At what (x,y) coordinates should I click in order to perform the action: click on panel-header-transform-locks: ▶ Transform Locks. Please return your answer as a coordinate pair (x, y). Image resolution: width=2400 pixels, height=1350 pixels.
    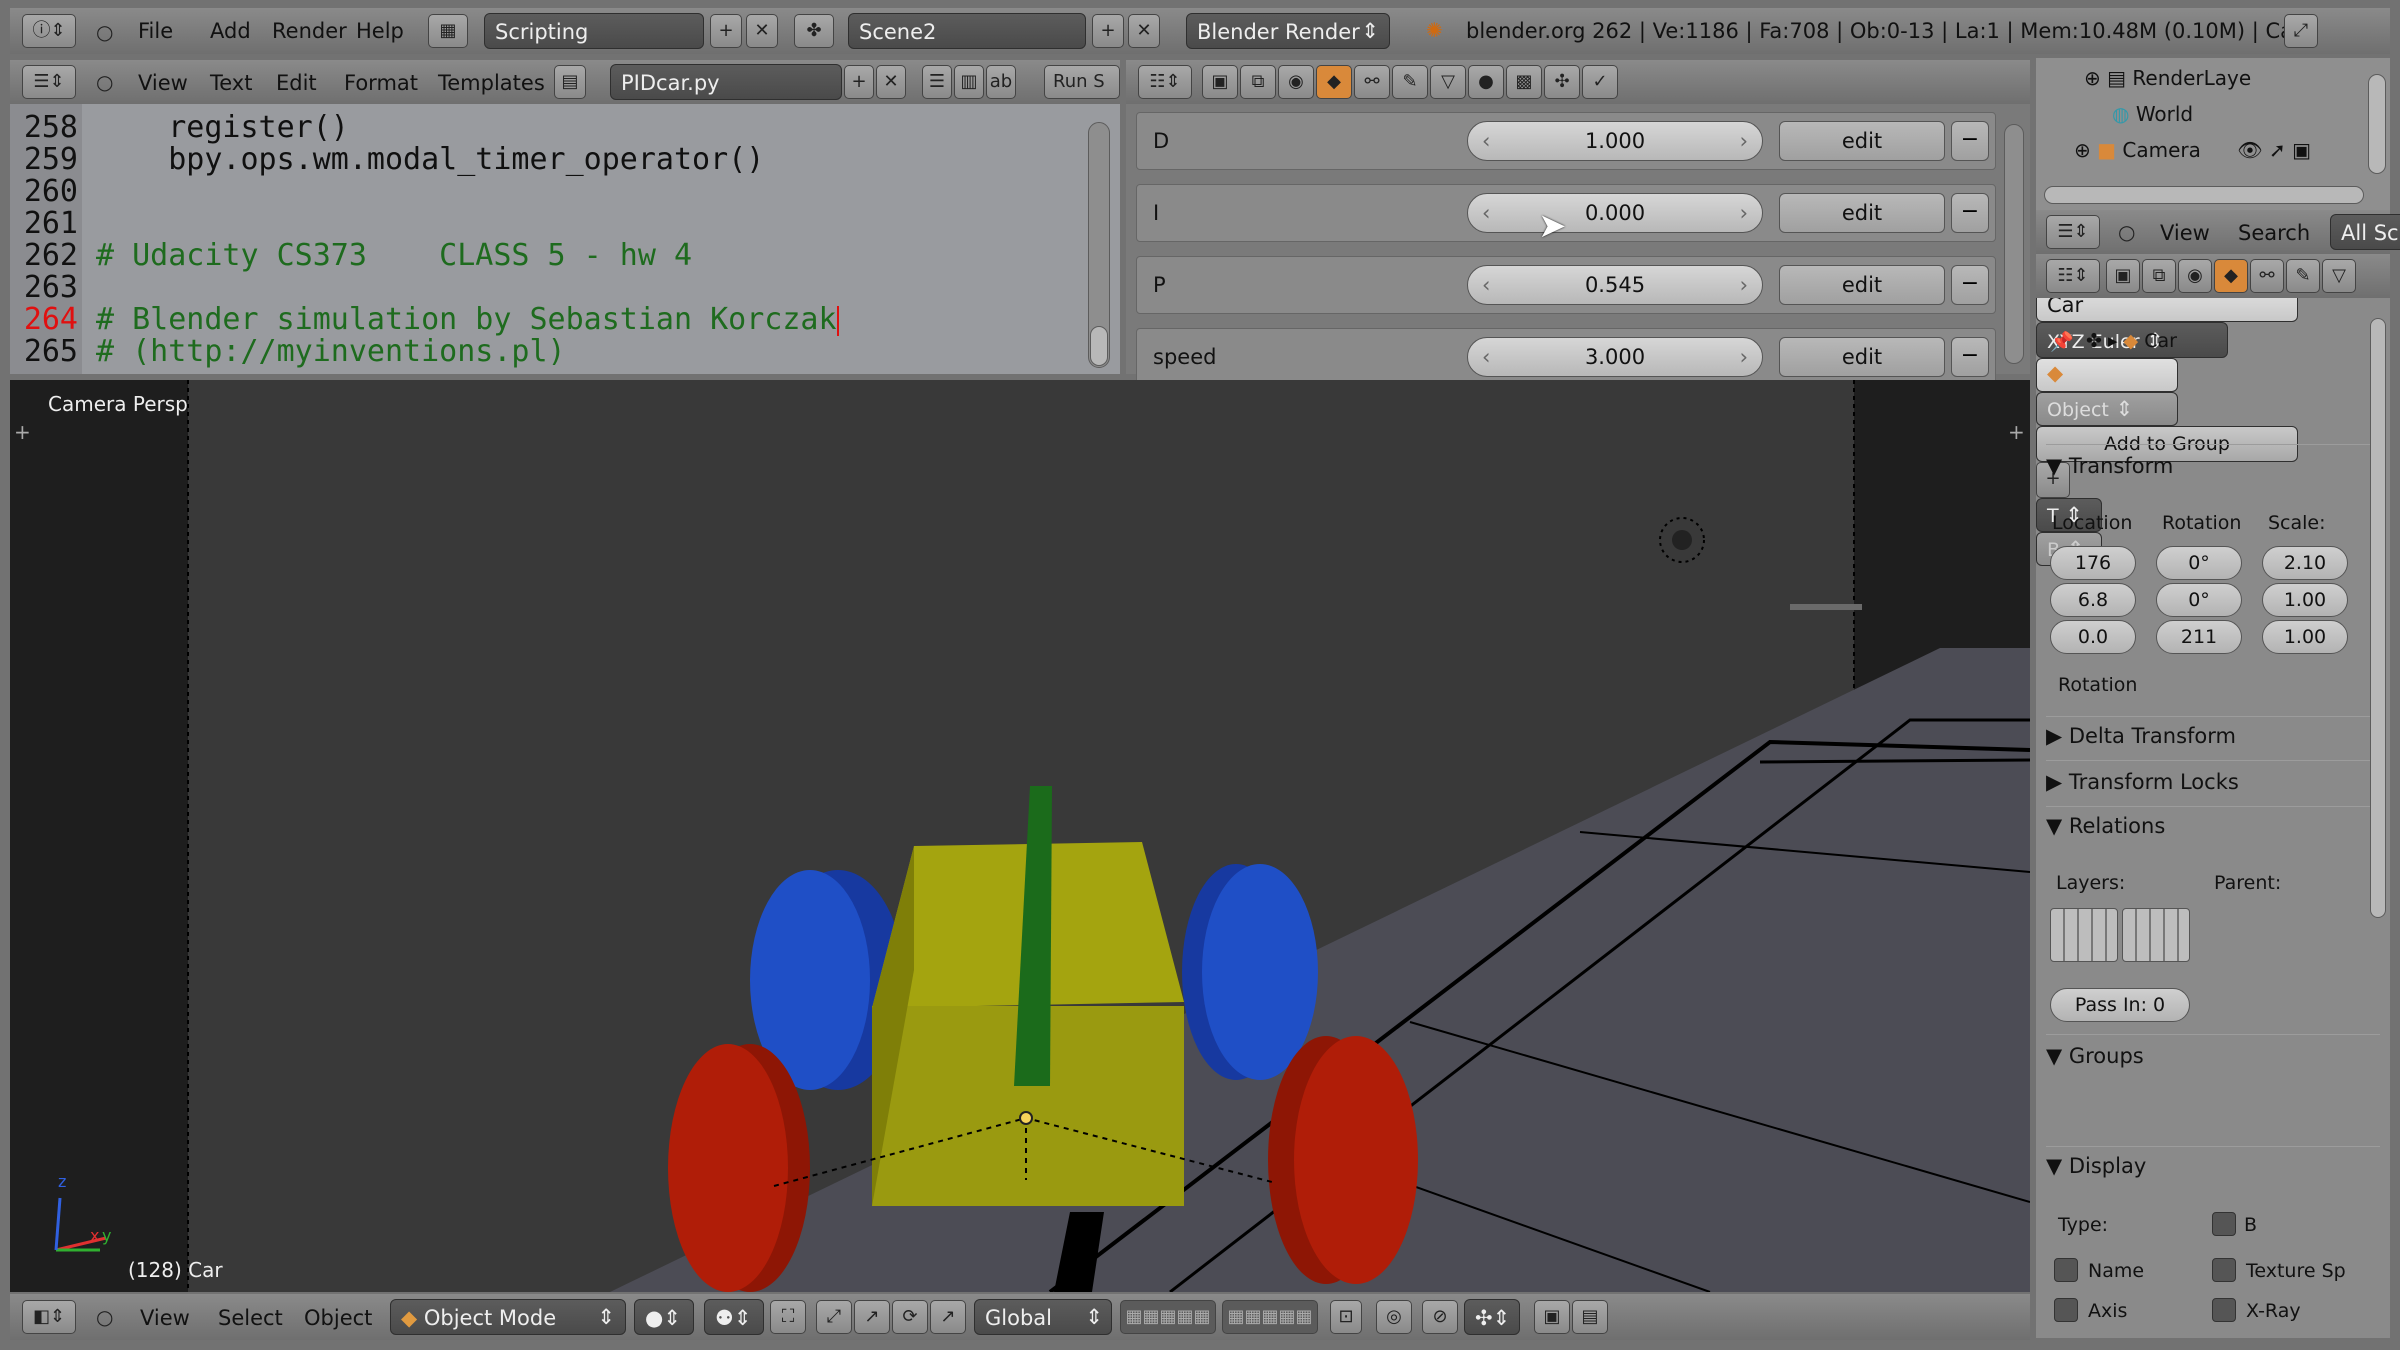
    Looking at the image, I should click on (2211, 782).